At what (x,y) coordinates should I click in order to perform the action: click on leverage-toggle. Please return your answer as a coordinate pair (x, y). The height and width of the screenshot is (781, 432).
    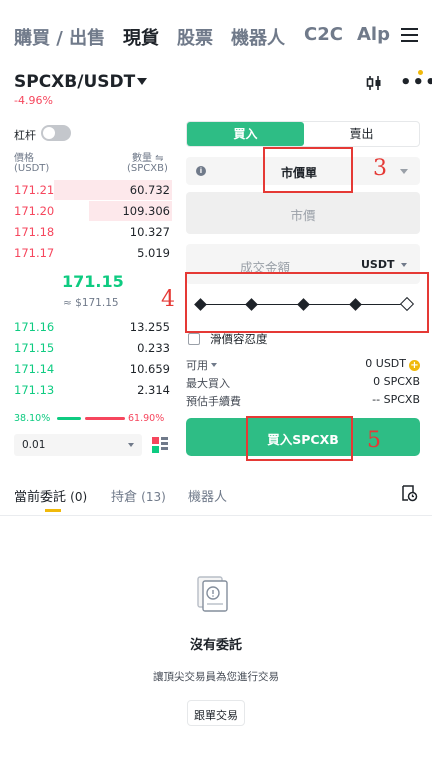
    Looking at the image, I should click on (56, 133).